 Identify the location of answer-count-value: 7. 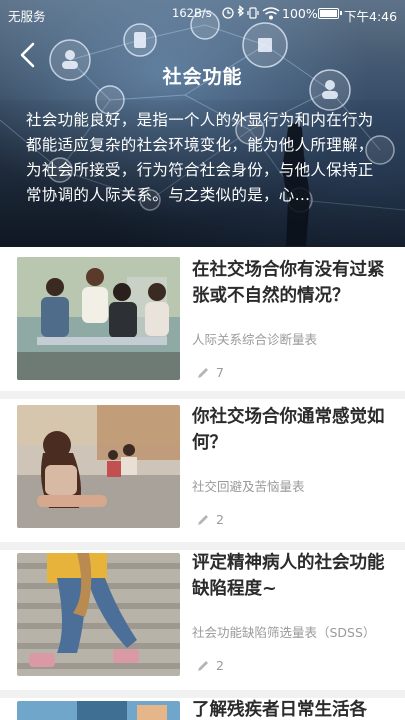
(220, 372).